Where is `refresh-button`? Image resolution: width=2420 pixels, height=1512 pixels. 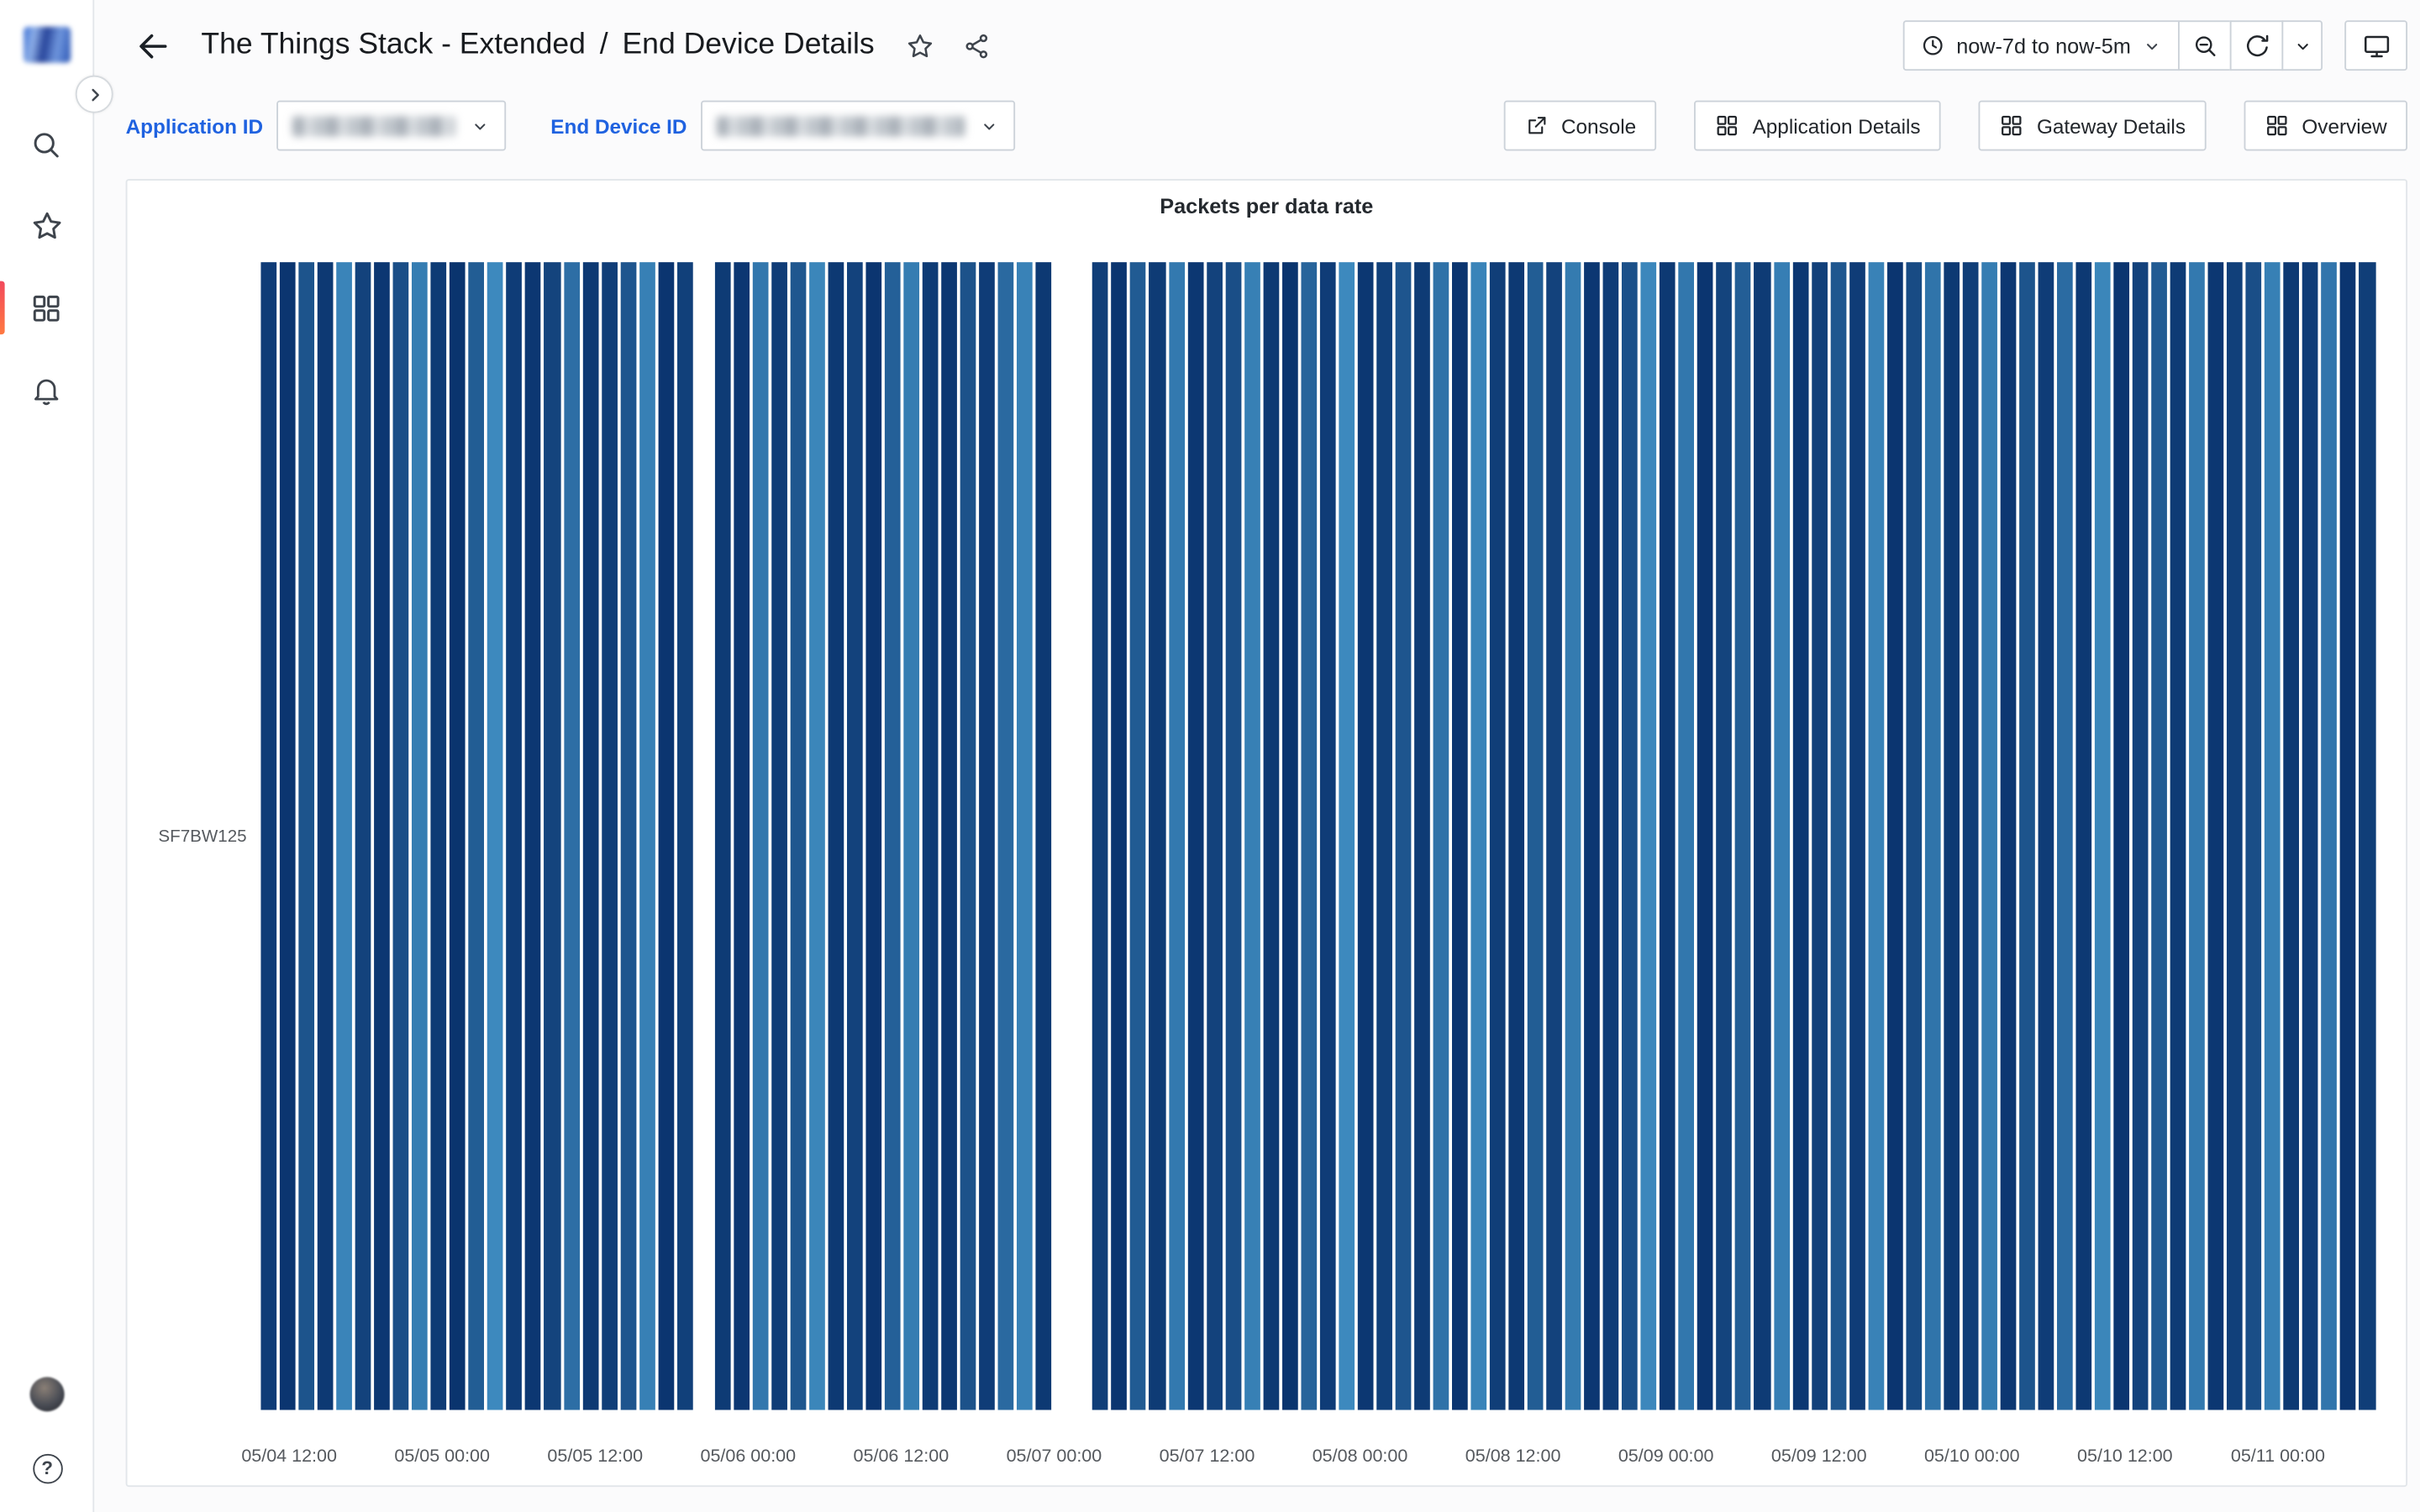
refresh-button is located at coordinates (2256, 45).